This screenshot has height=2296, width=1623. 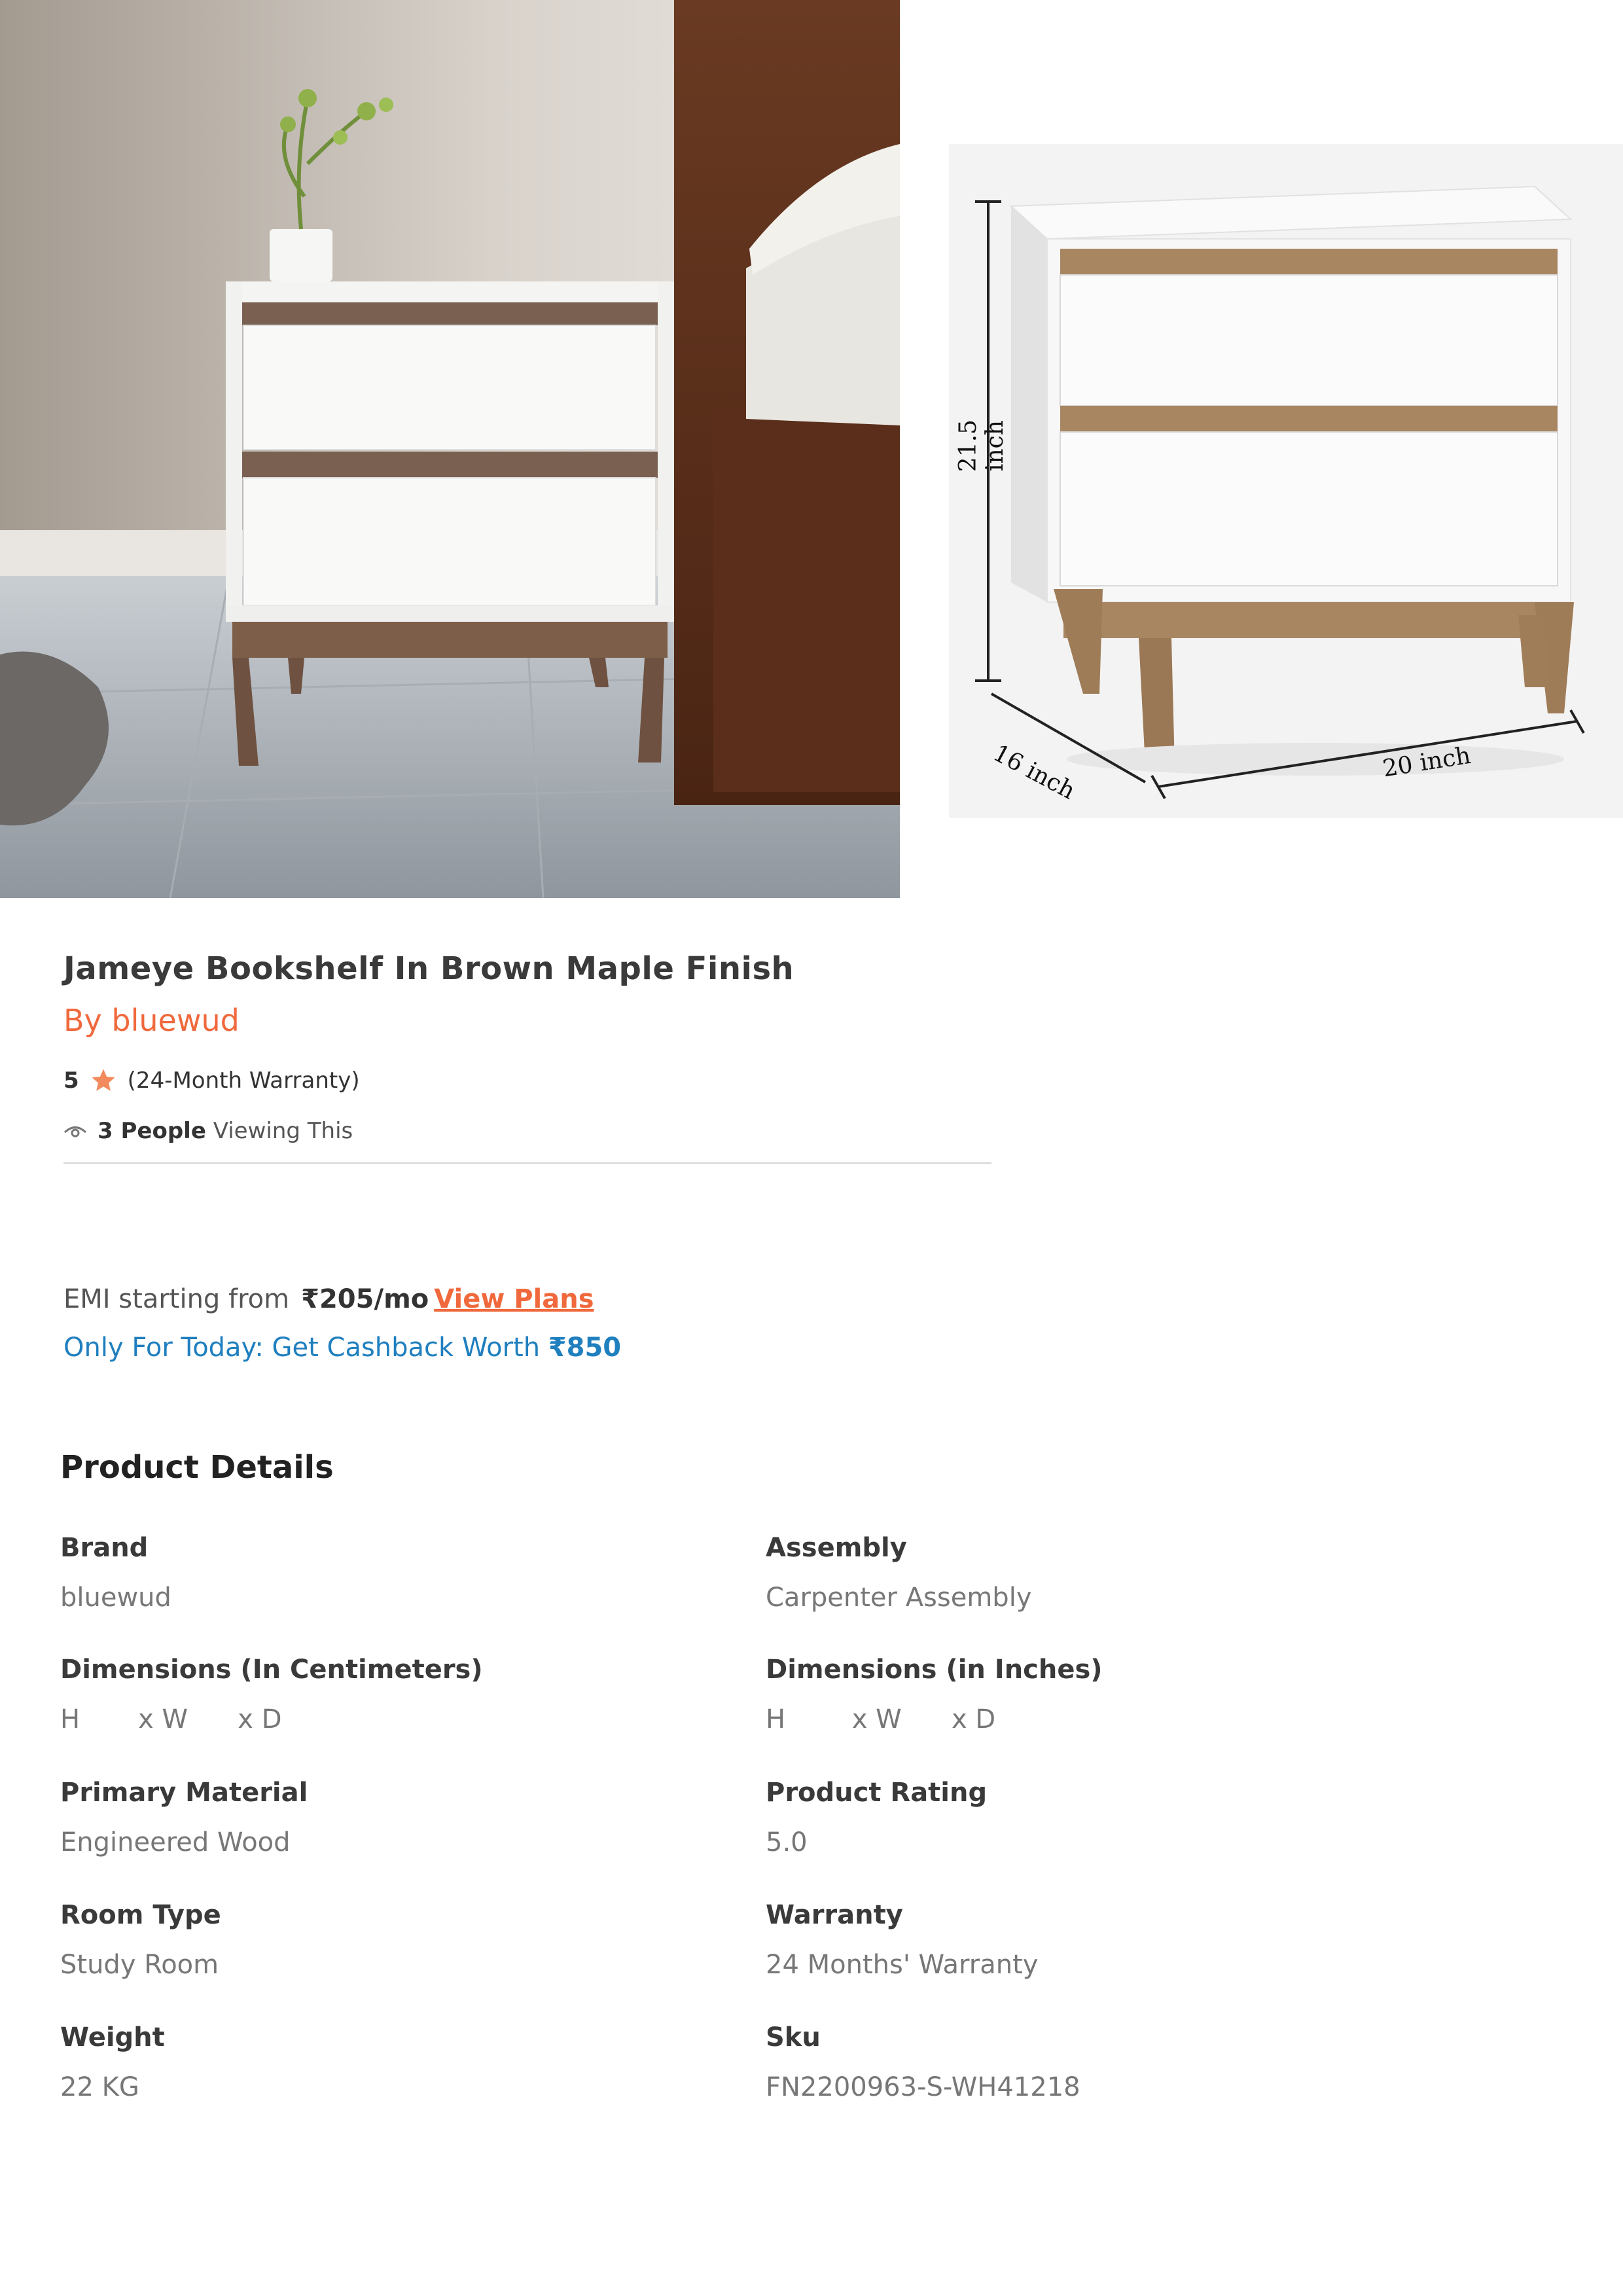 I want to click on spec-value-material: Engineered Wood, so click(x=175, y=1842).